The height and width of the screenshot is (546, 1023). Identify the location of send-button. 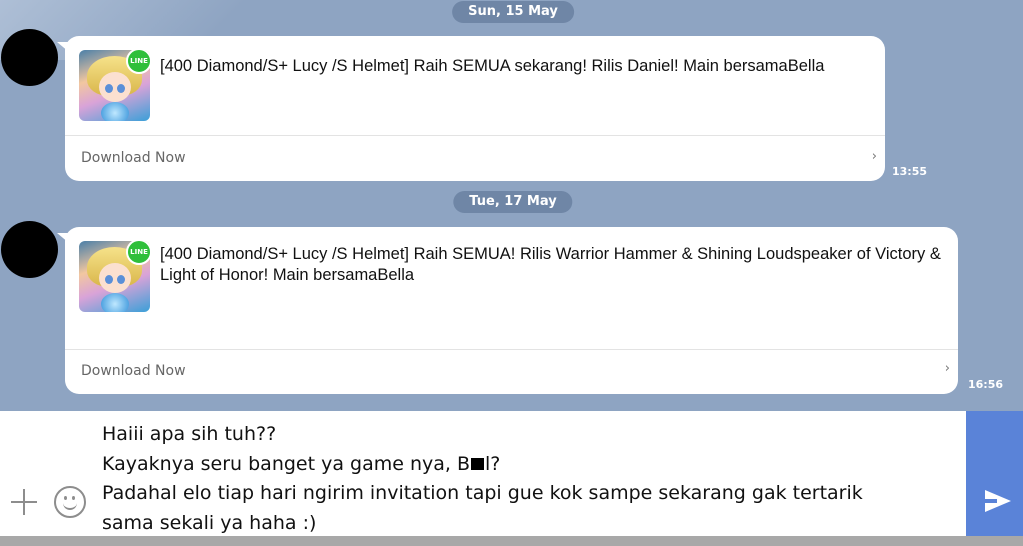
(994, 473).